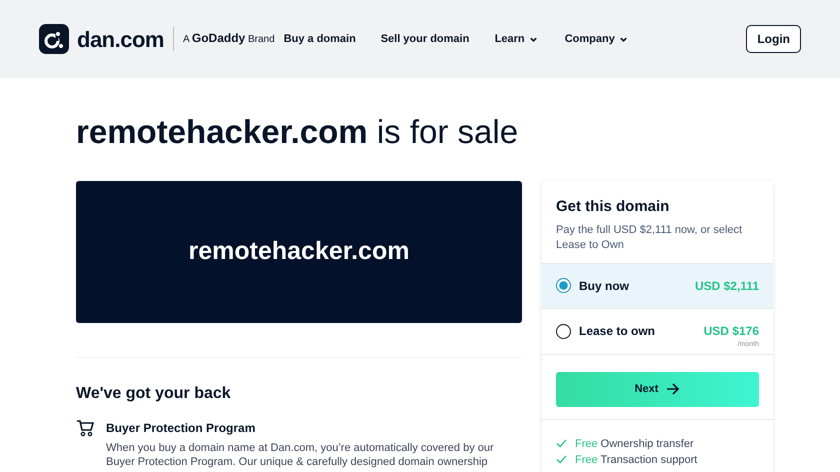 Image resolution: width=840 pixels, height=472 pixels. Describe the element at coordinates (773, 39) in the screenshot. I see `login-button: Login` at that location.